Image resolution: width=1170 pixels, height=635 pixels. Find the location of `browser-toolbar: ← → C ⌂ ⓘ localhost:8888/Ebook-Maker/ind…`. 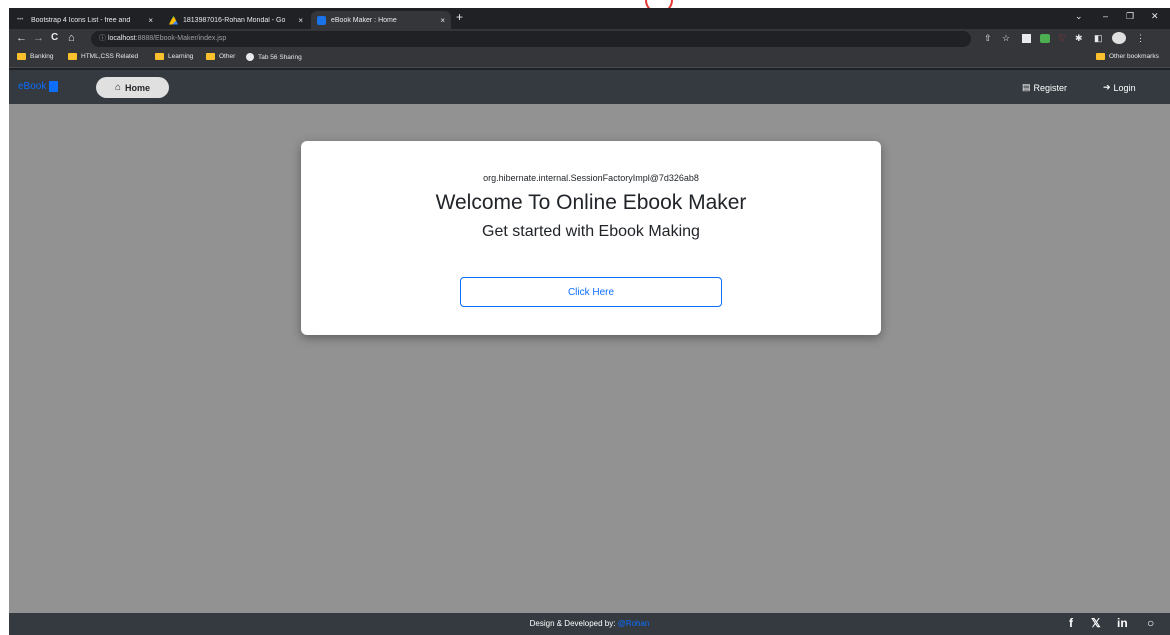

browser-toolbar: ← → C ⌂ ⓘ localhost:8888/Ebook-Maker/ind… is located at coordinates (589, 39).